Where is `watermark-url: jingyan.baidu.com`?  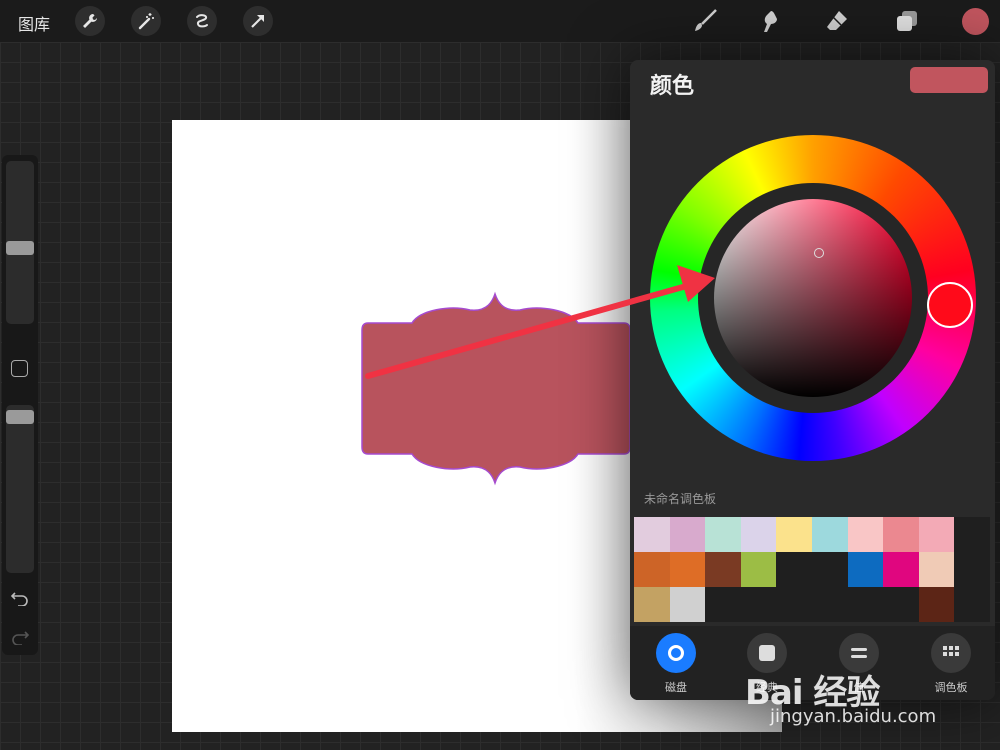 watermark-url: jingyan.baidu.com is located at coordinates (853, 716).